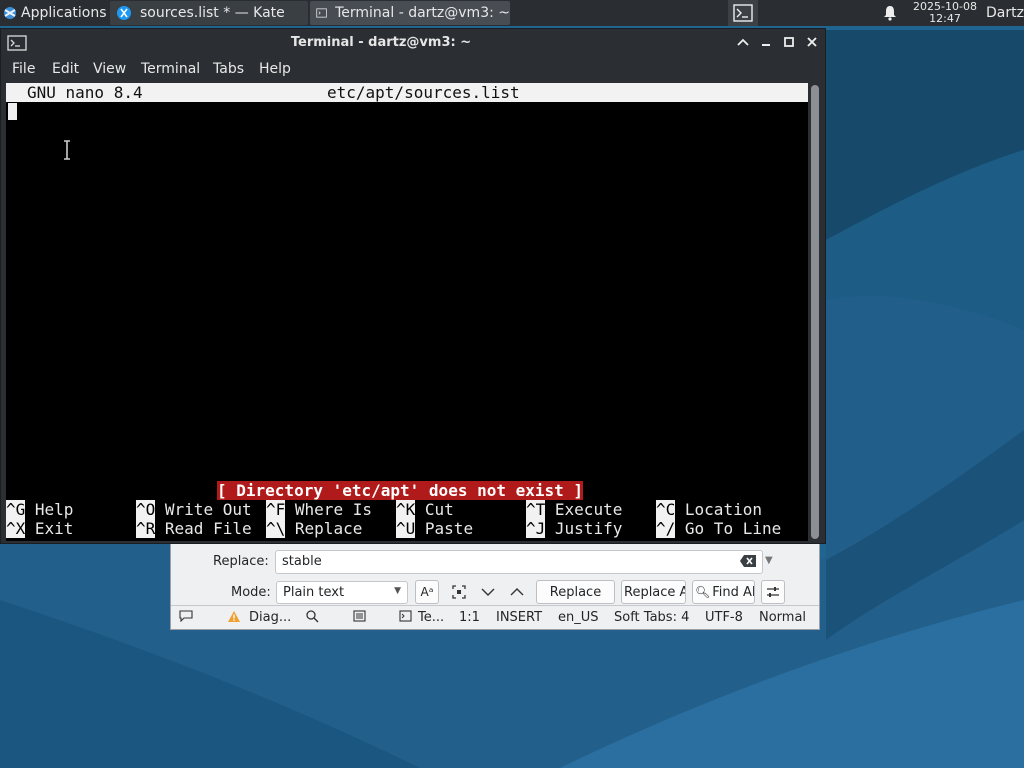  What do you see at coordinates (588, 528) in the screenshot?
I see `shortcut-label: Justify` at bounding box center [588, 528].